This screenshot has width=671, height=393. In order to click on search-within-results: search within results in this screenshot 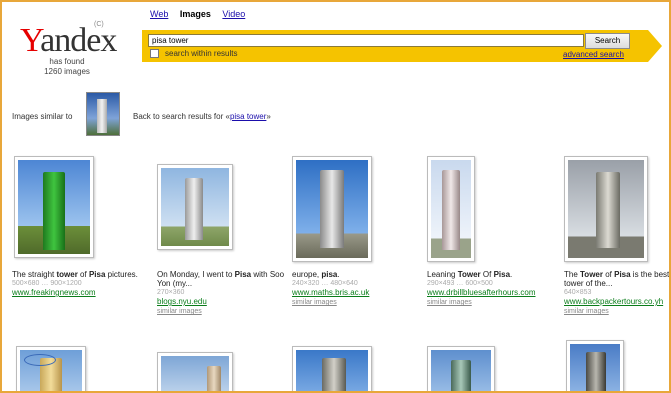, I will do `click(193, 53)`.